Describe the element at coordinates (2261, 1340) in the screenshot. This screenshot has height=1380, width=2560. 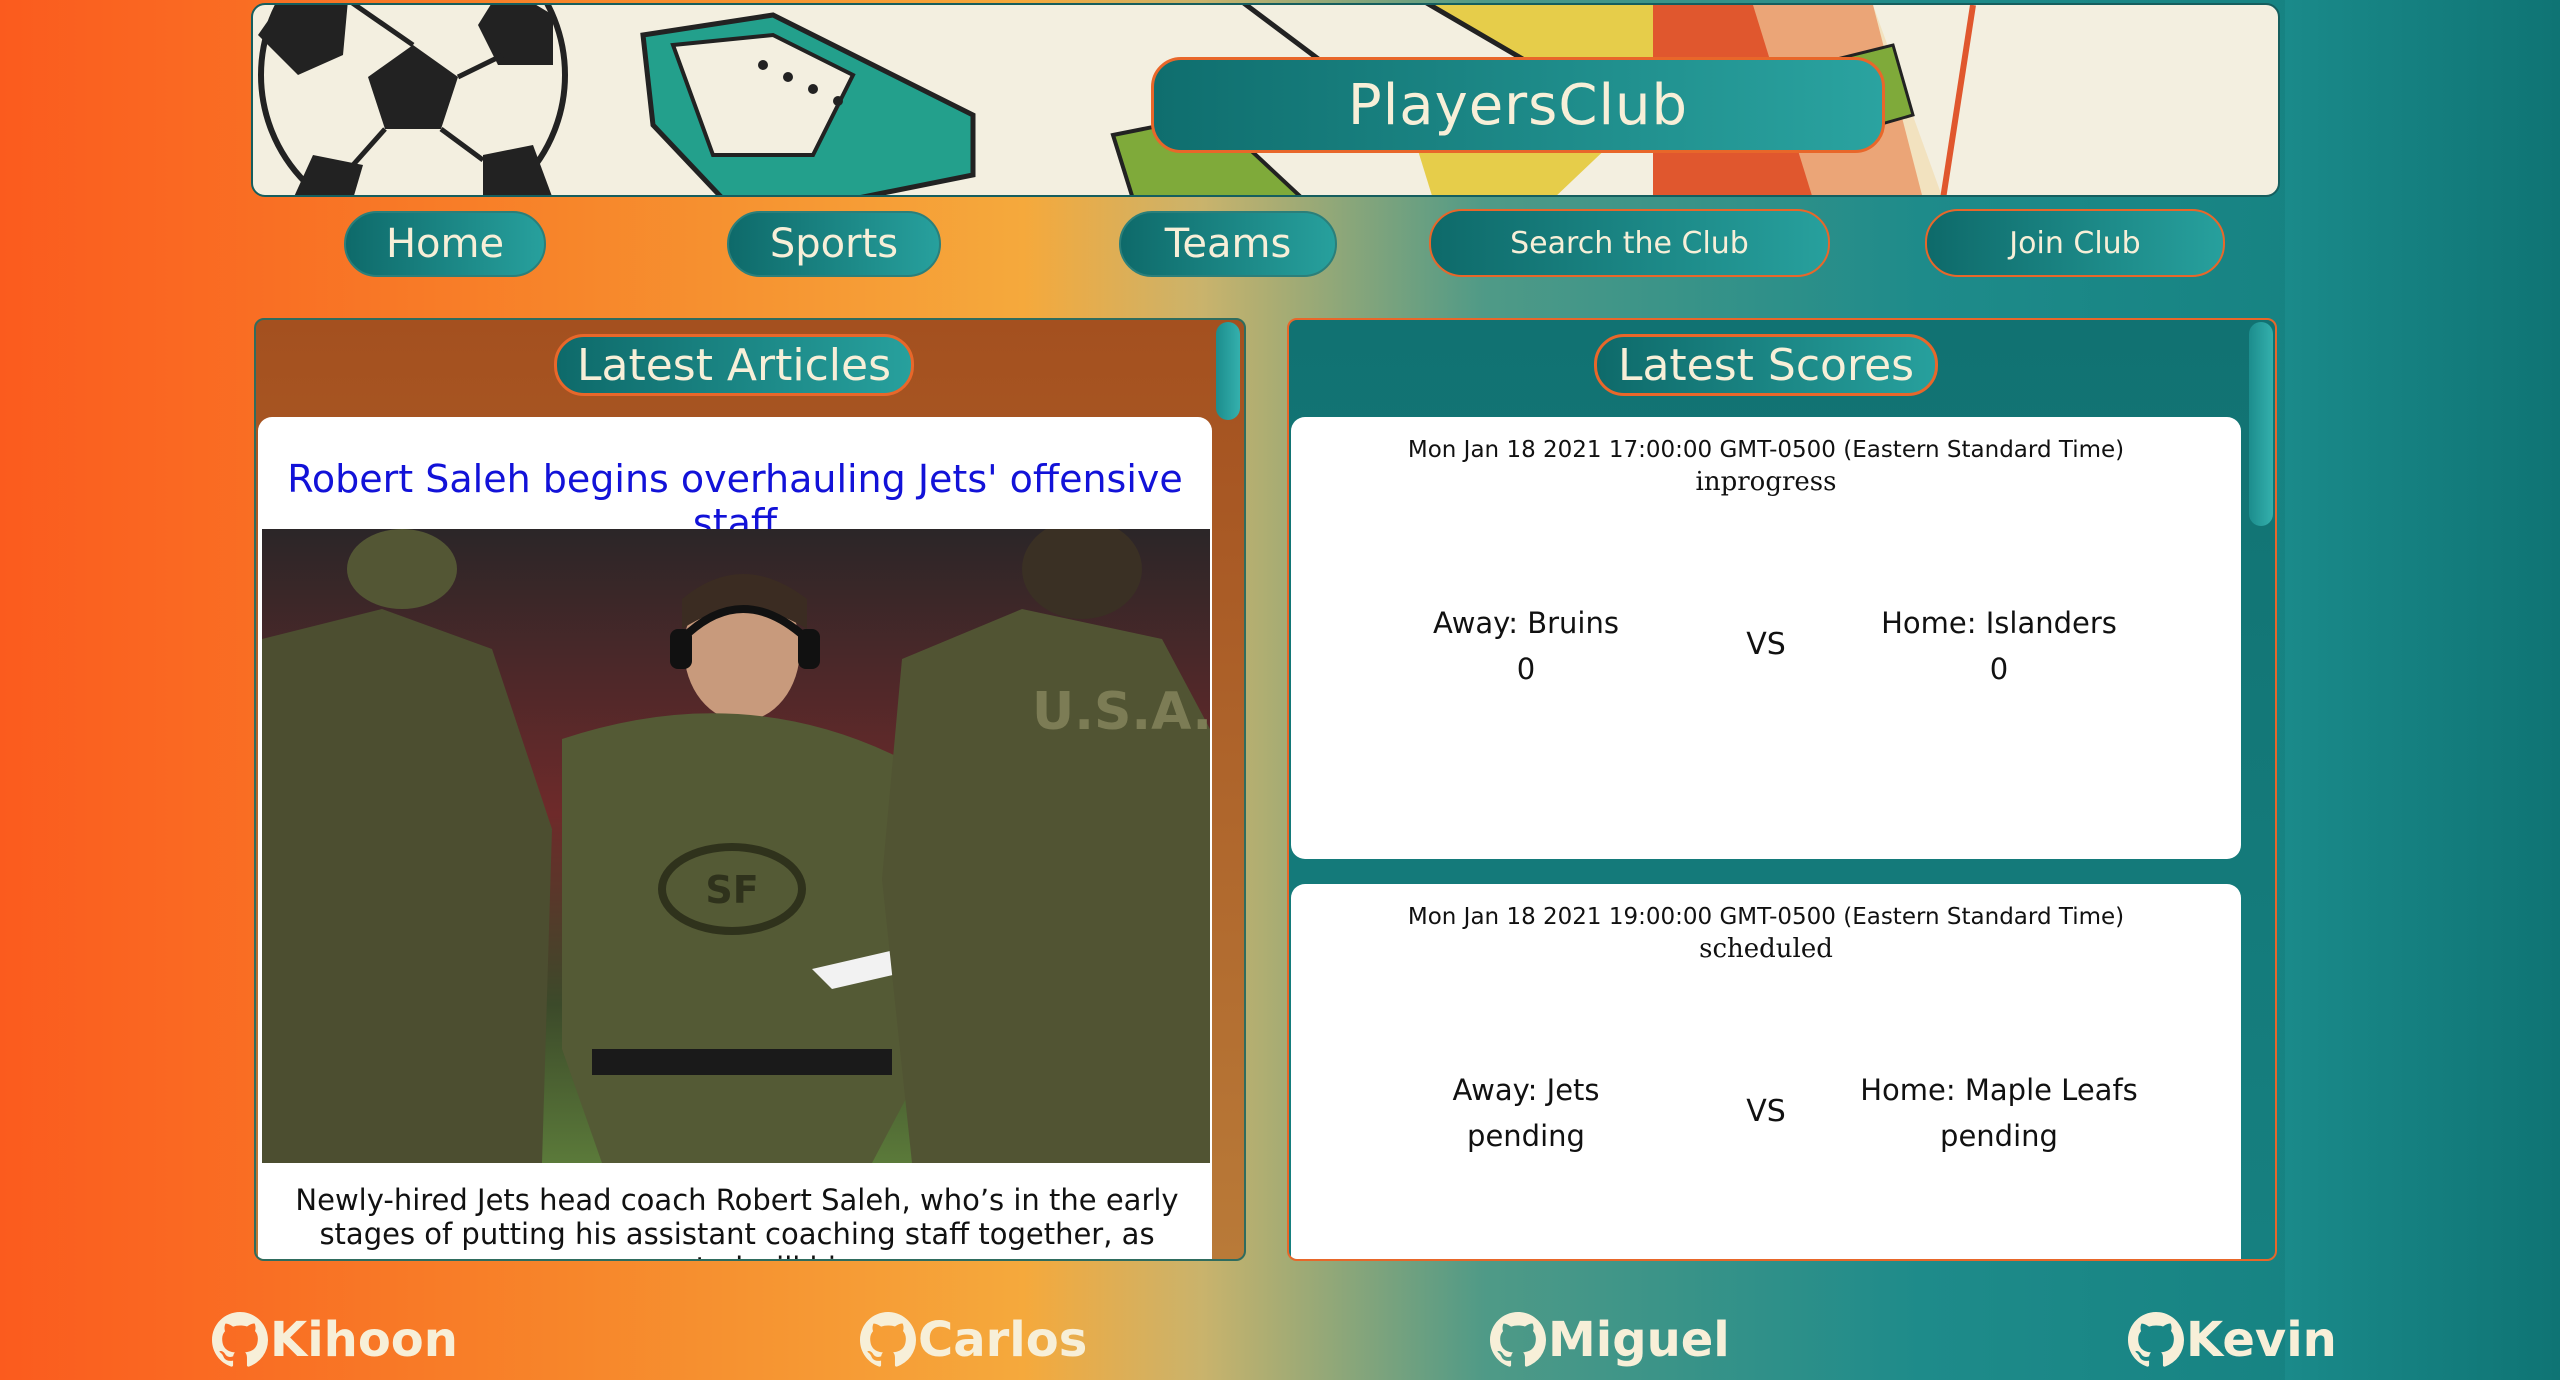
I see `contributor-name: Kevin` at that location.